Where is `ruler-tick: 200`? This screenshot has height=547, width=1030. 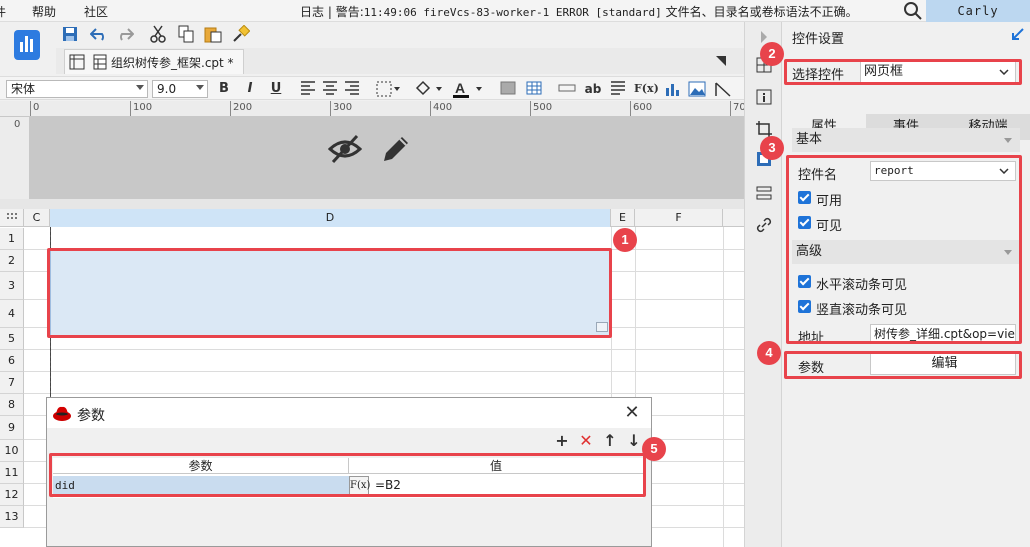 ruler-tick: 200 is located at coordinates (241, 108).